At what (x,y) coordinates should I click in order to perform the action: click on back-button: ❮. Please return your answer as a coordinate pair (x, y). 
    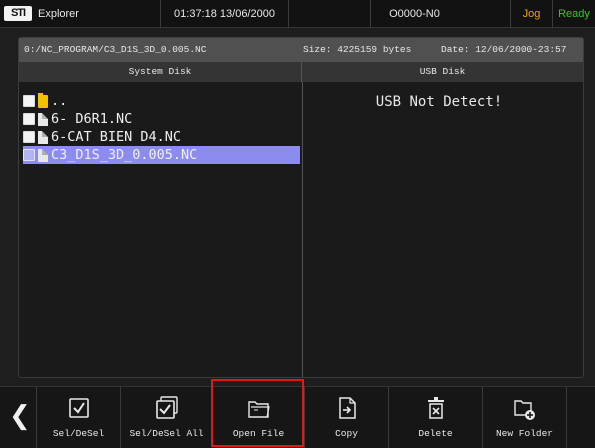
    Looking at the image, I should click on (18, 417).